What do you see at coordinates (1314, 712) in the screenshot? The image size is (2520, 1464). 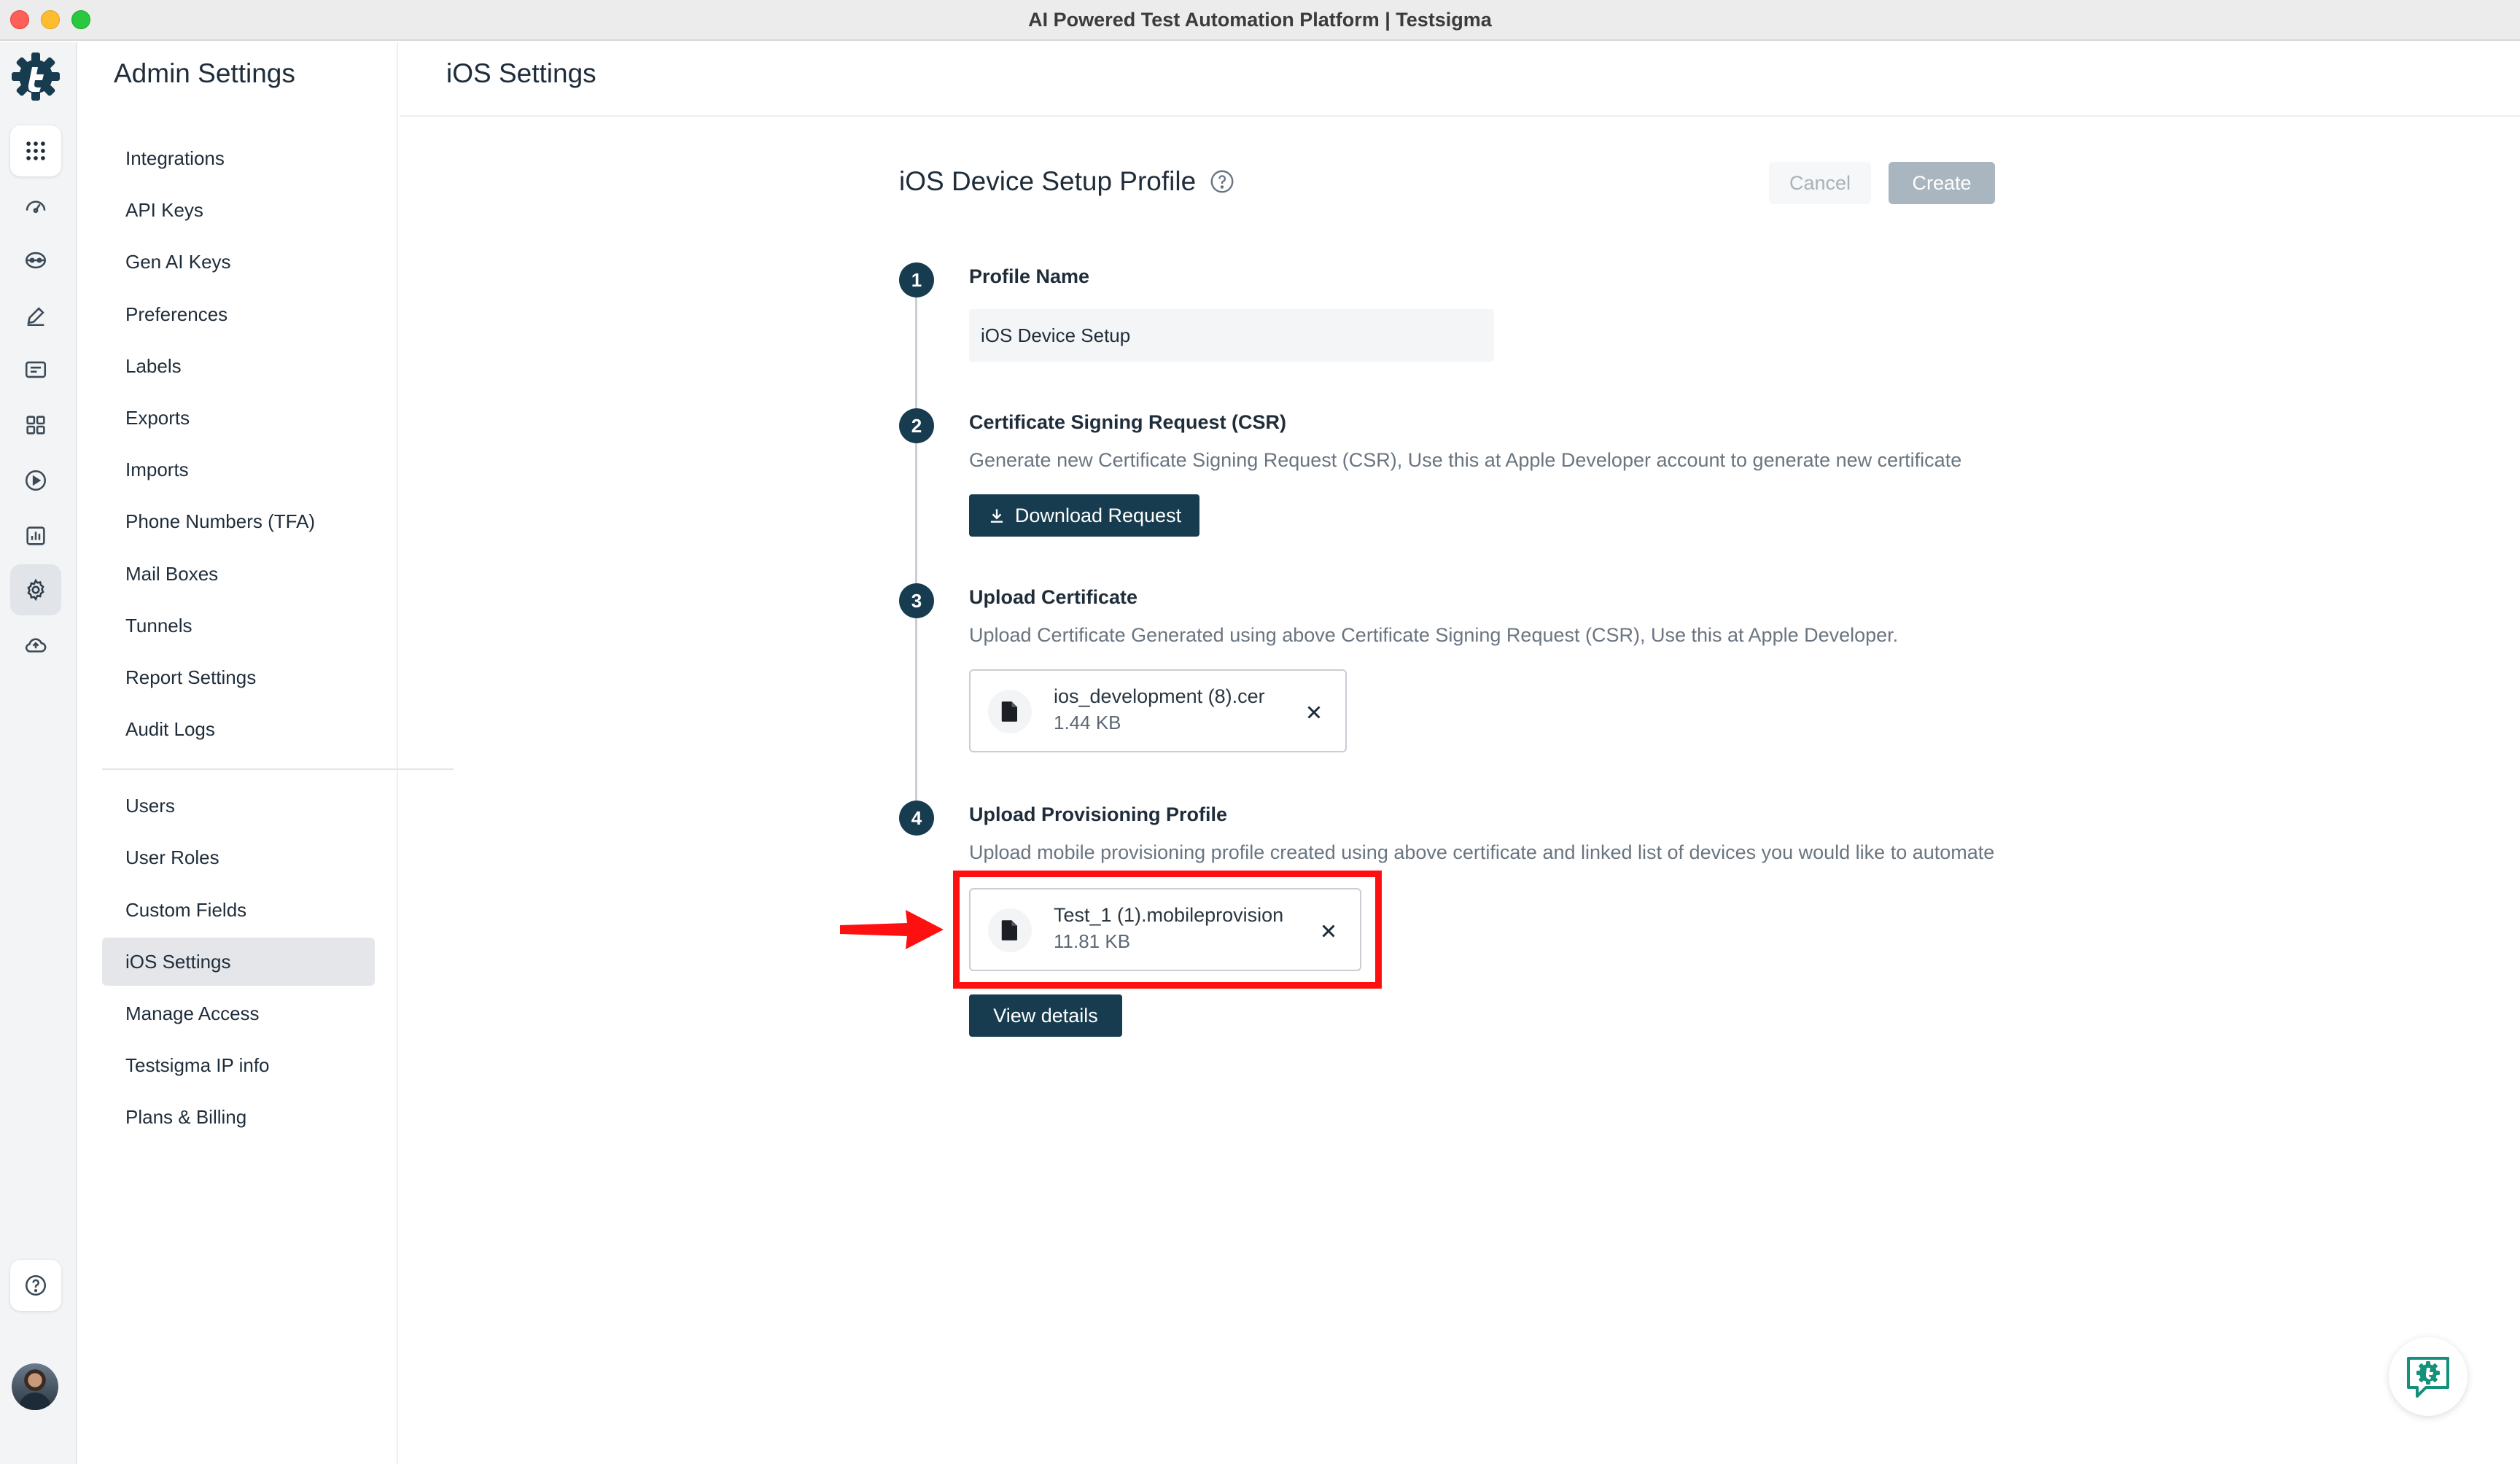 I see `remove-file-close-icon` at bounding box center [1314, 712].